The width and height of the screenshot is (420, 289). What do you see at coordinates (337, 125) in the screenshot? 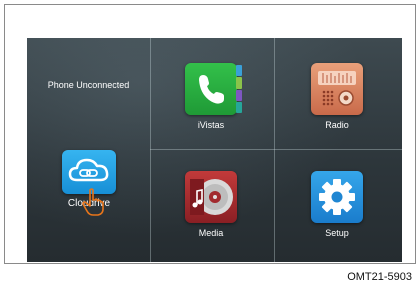
I see `tile-radio-label: Radio` at bounding box center [337, 125].